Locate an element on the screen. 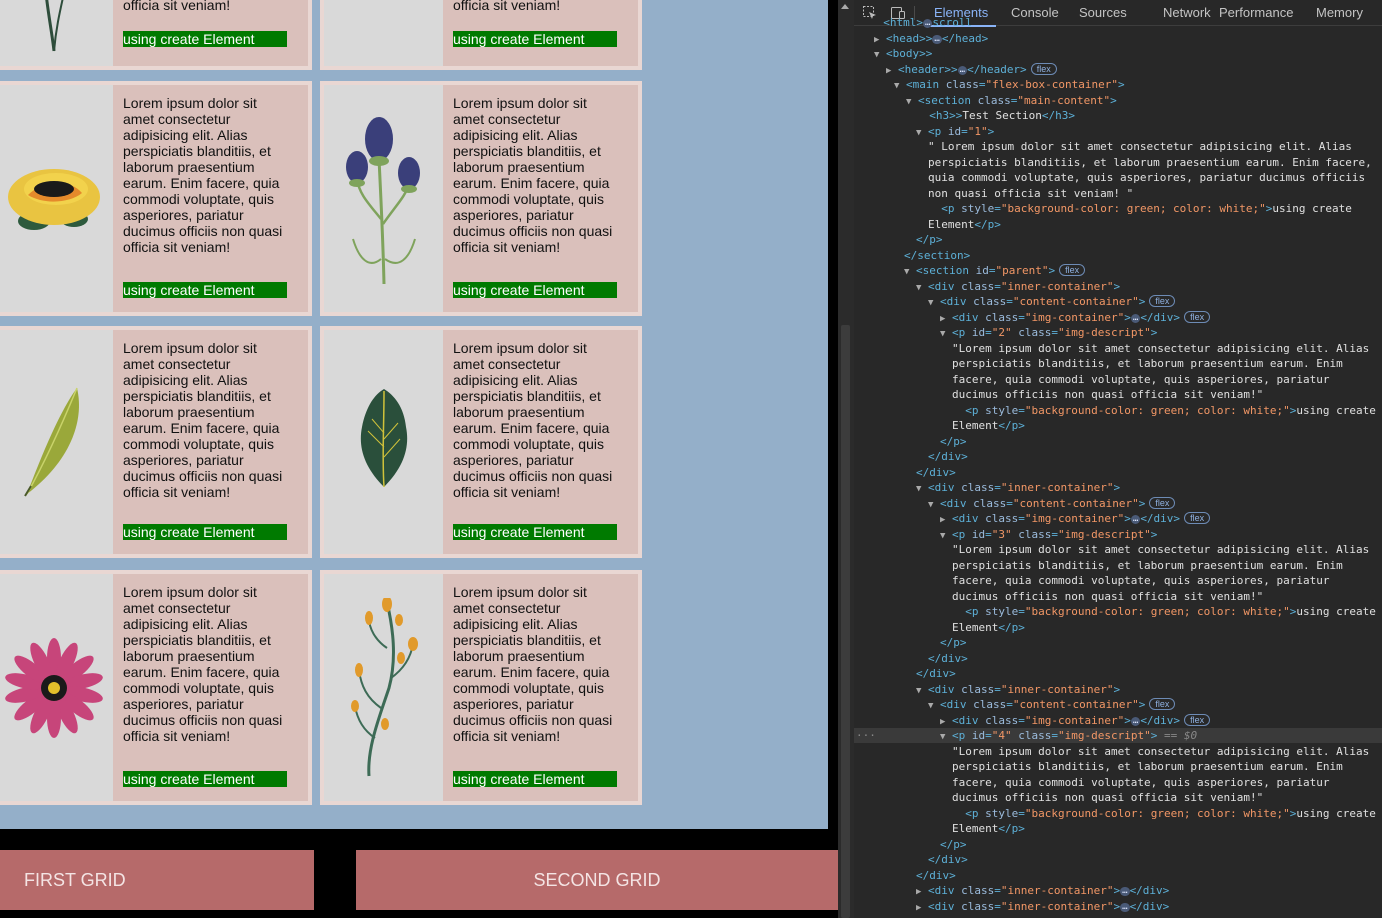  tab-sources: Sources is located at coordinates (1103, 13).